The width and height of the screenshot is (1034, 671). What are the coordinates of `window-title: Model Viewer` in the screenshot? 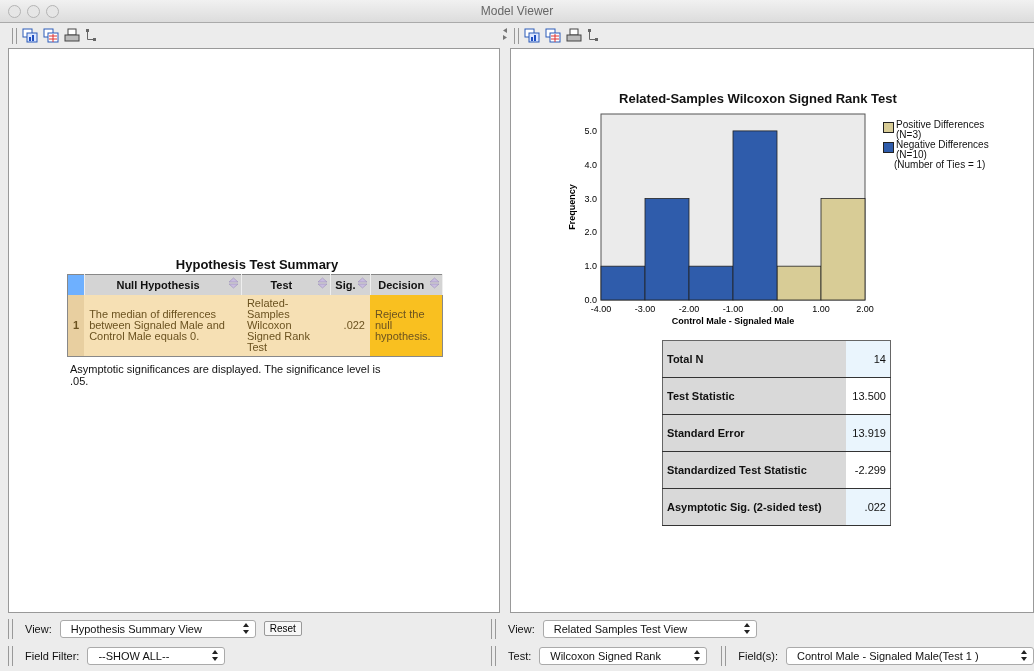 It's located at (517, 11).